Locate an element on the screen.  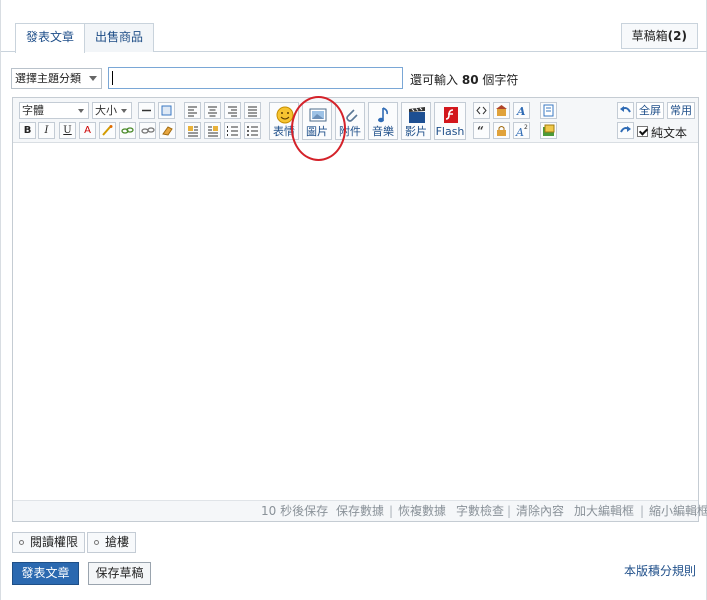
save-draft-button: 保存草稿 is located at coordinates (119, 573).